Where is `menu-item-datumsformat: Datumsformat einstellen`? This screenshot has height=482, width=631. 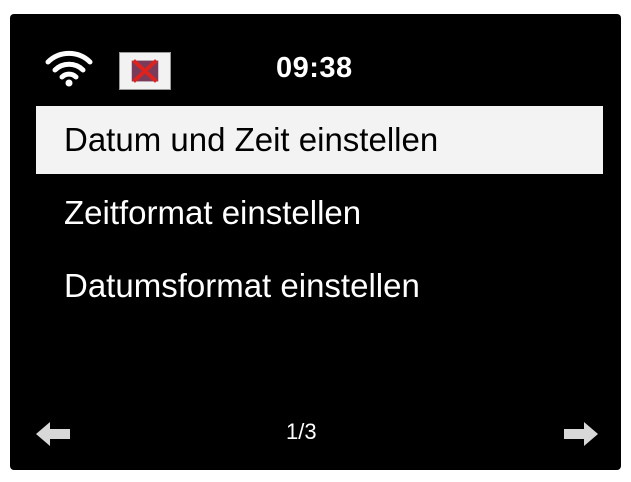 menu-item-datumsformat: Datumsformat einstellen is located at coordinates (319, 286).